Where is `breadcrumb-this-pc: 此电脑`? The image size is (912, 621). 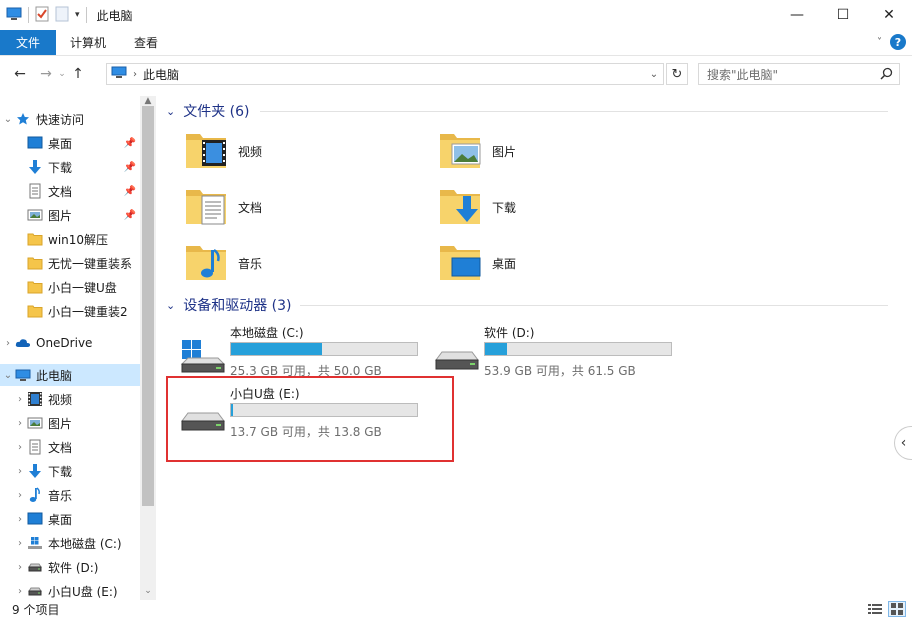 breadcrumb-this-pc: 此电脑 is located at coordinates (161, 74).